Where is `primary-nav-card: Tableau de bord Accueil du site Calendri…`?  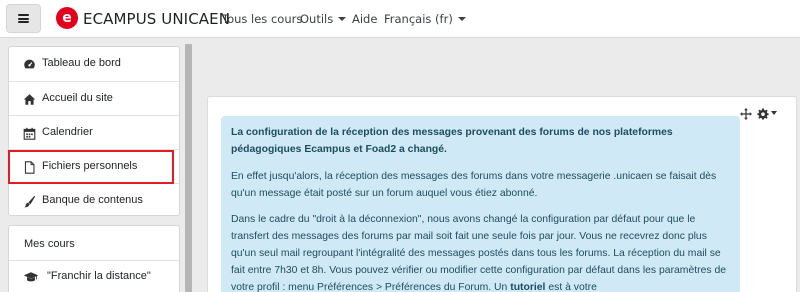 primary-nav-card: Tableau de bord Accueil du site Calendri… is located at coordinates (94, 131).